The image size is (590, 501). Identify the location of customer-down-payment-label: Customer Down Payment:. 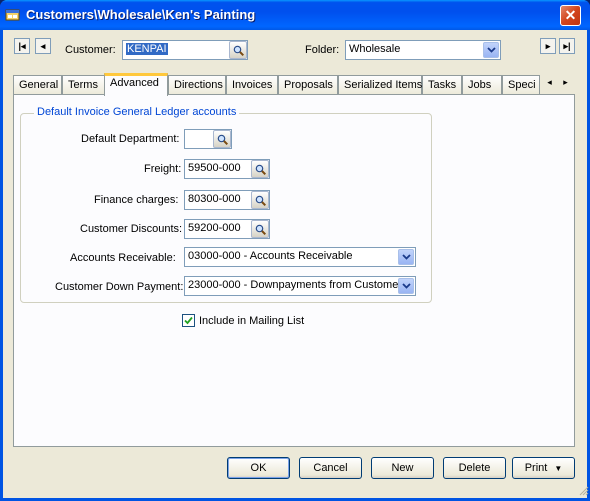
(119, 287).